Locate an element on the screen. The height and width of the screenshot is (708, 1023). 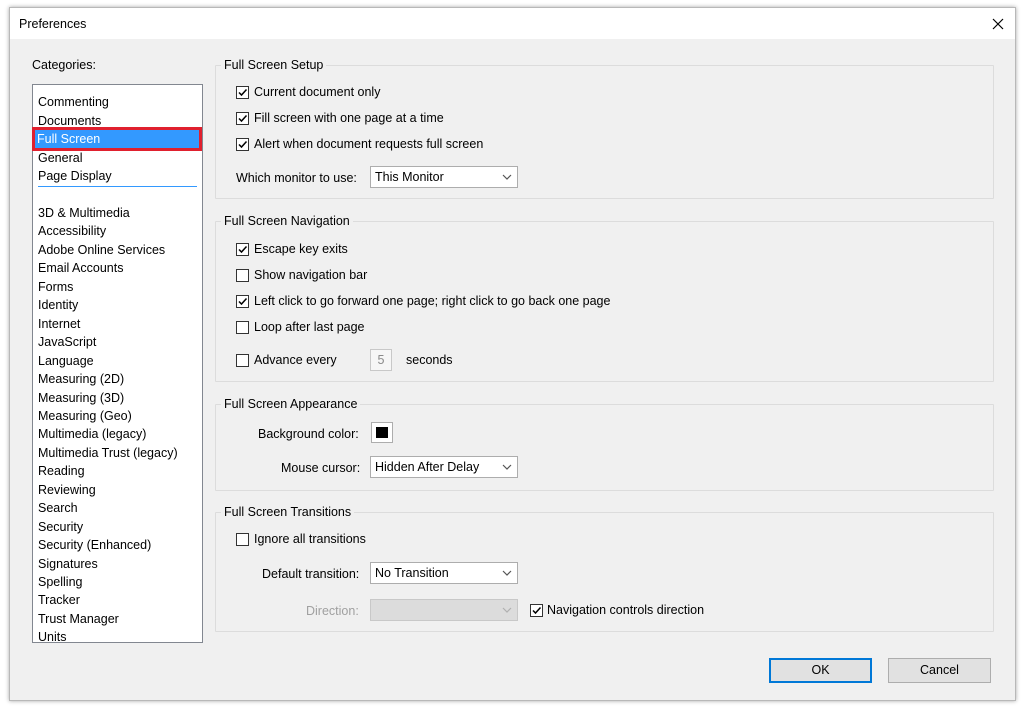
title-bar: Preferences is located at coordinates (512, 23).